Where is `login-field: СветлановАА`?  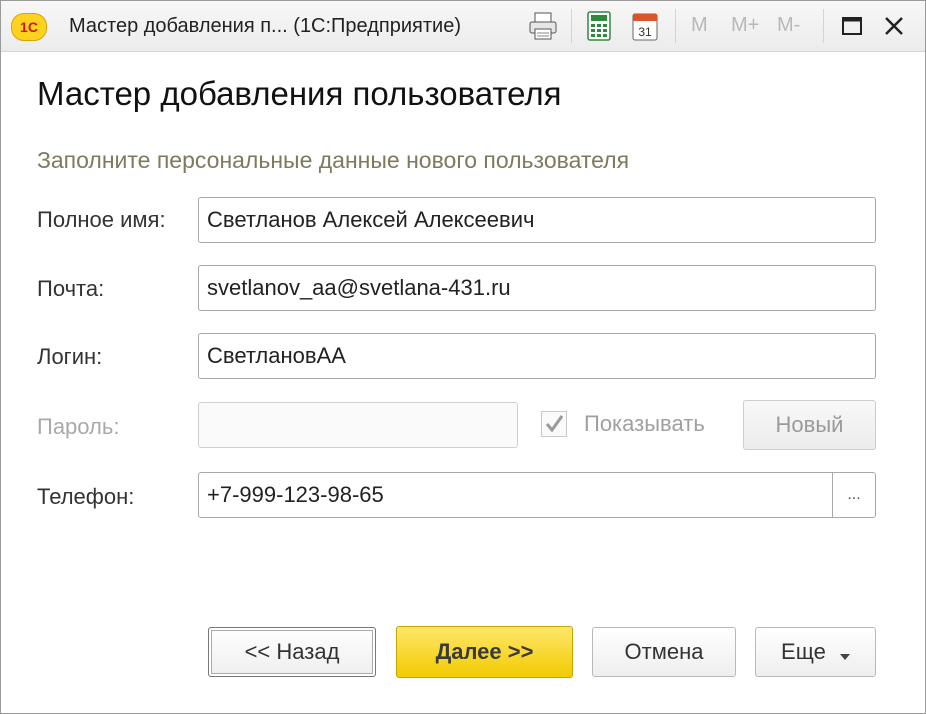 login-field: СветлановАА is located at coordinates (537, 356).